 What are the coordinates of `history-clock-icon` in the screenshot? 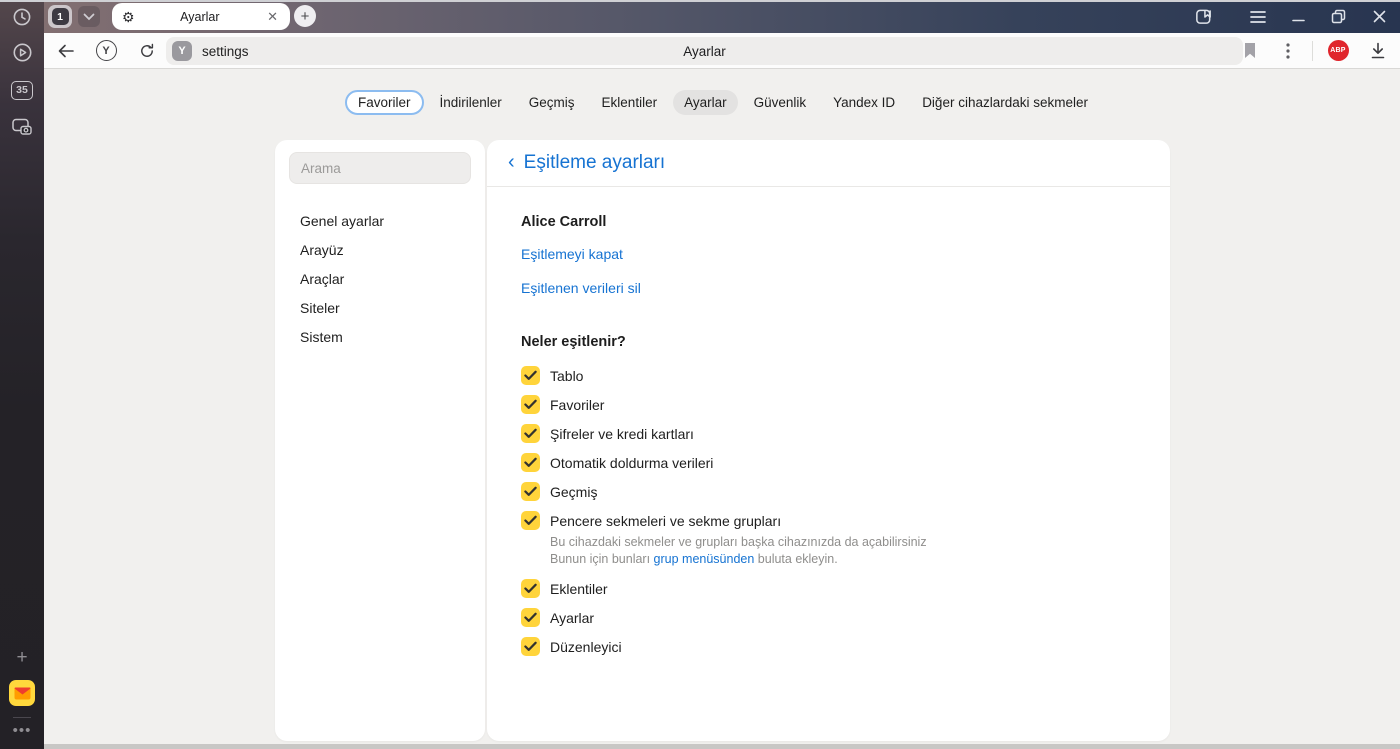 It's located at (22, 17).